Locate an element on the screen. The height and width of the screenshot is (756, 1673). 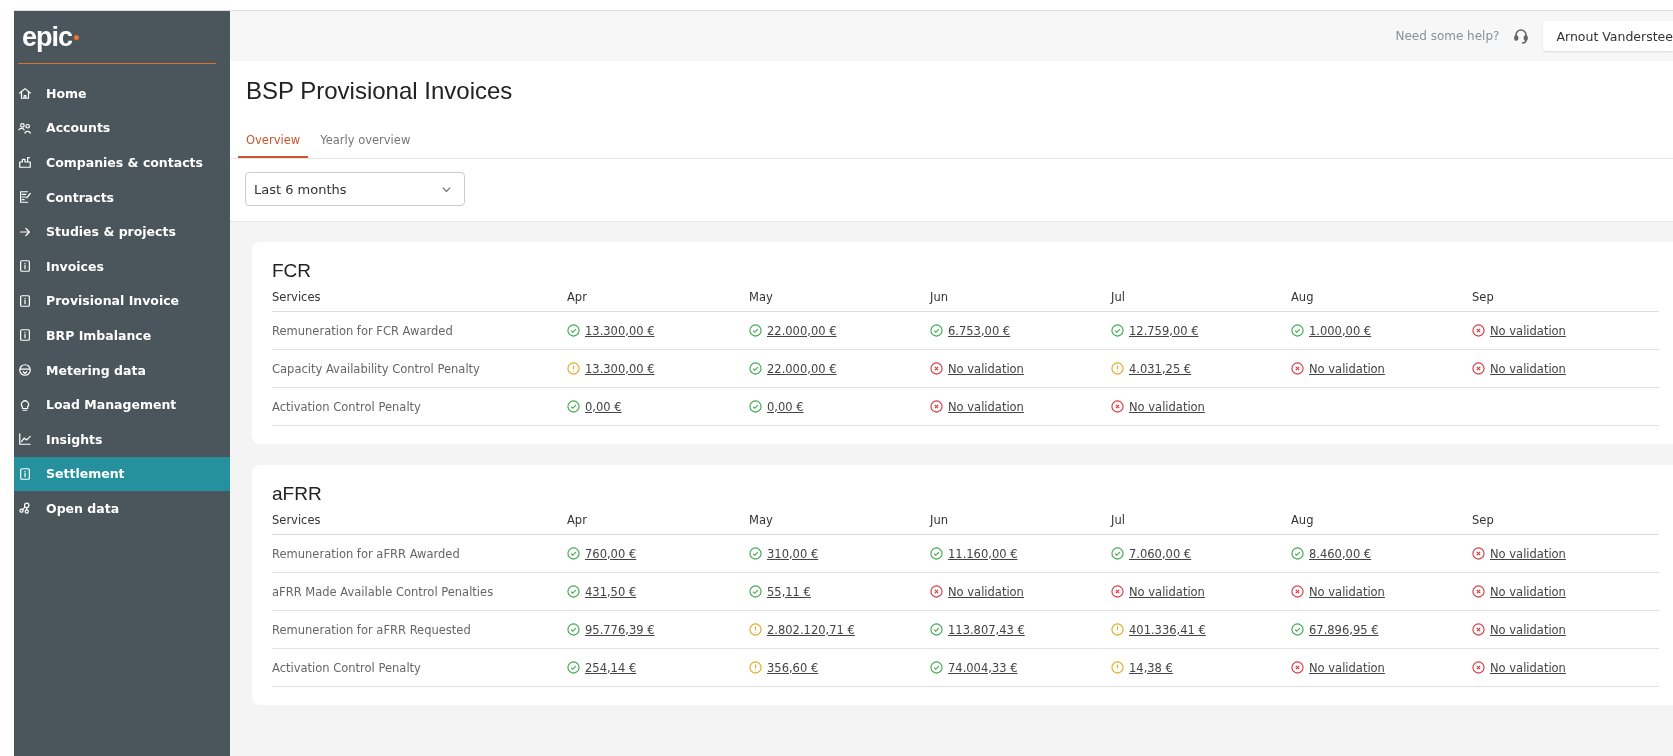
lightbulb-icon is located at coordinates (25, 404).